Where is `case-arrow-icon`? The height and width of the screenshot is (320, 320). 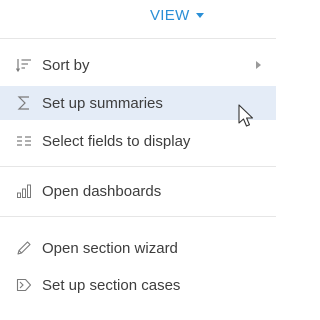 case-arrow-icon is located at coordinates (24, 285).